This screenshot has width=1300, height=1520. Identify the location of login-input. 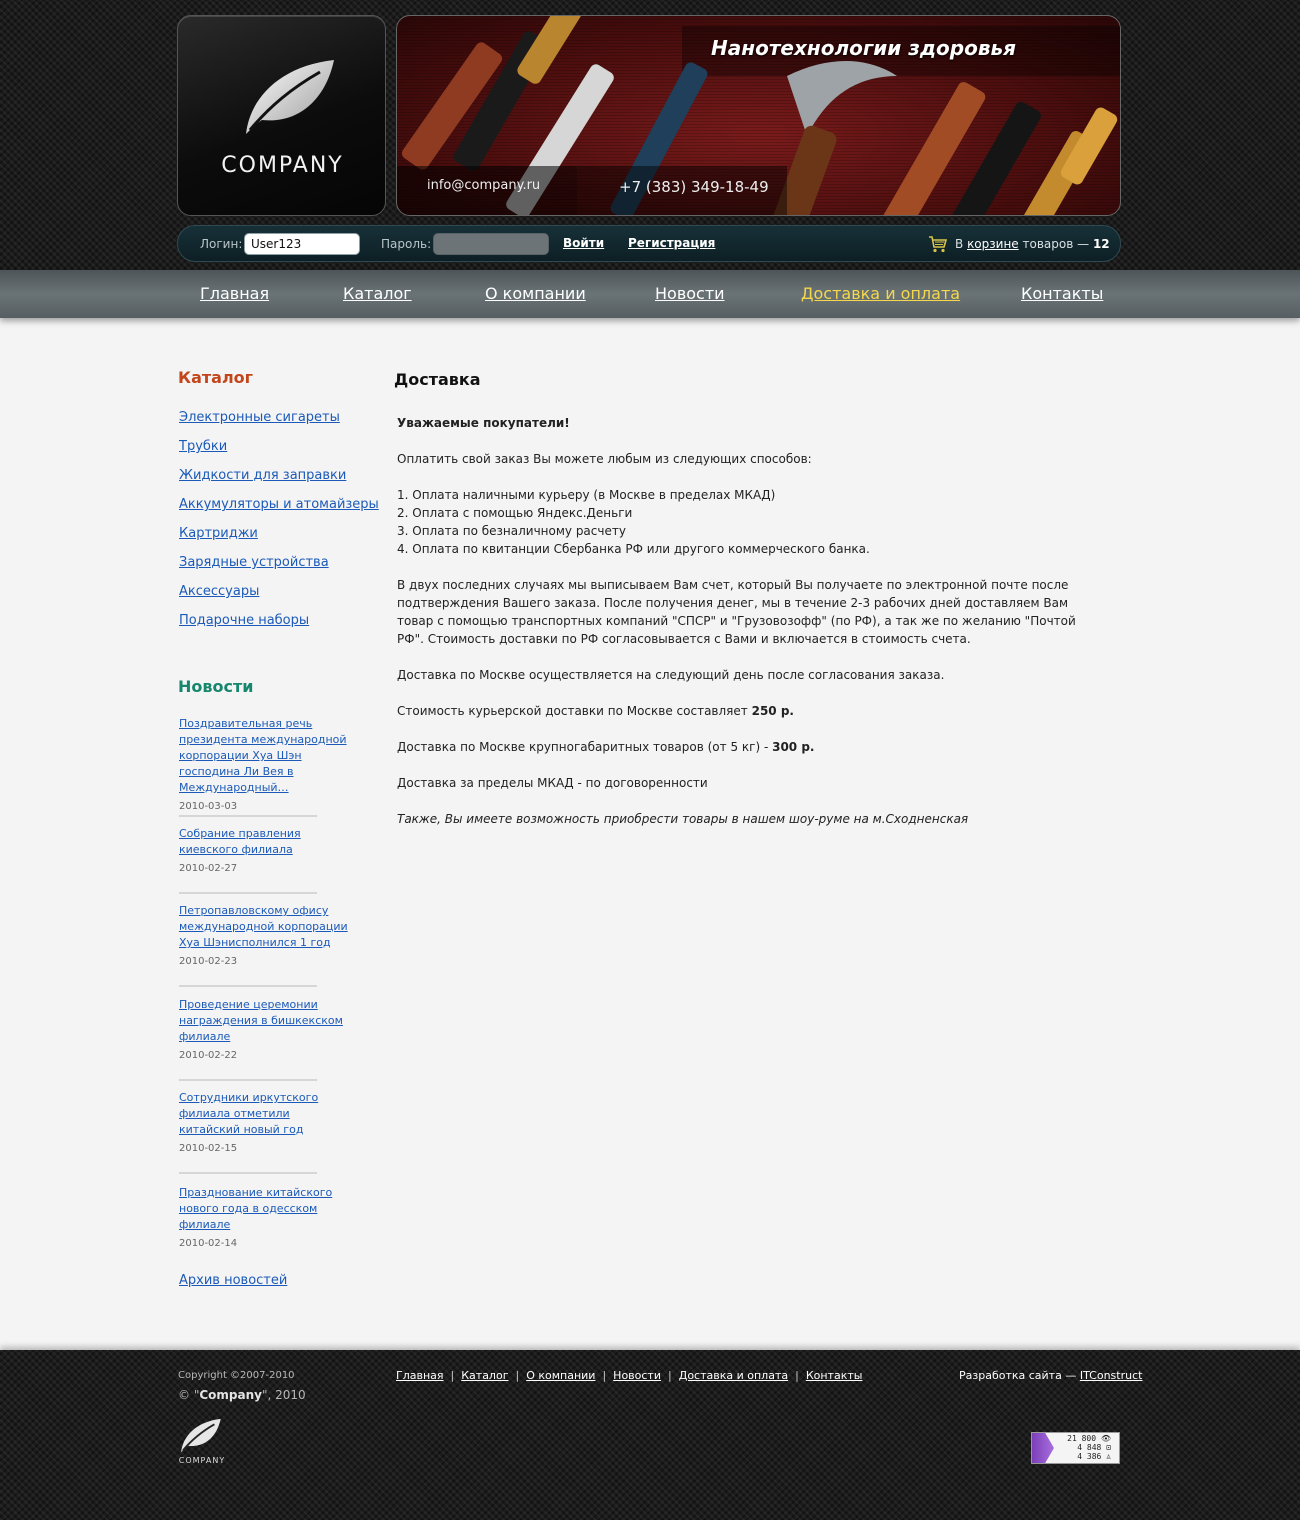
(302, 244).